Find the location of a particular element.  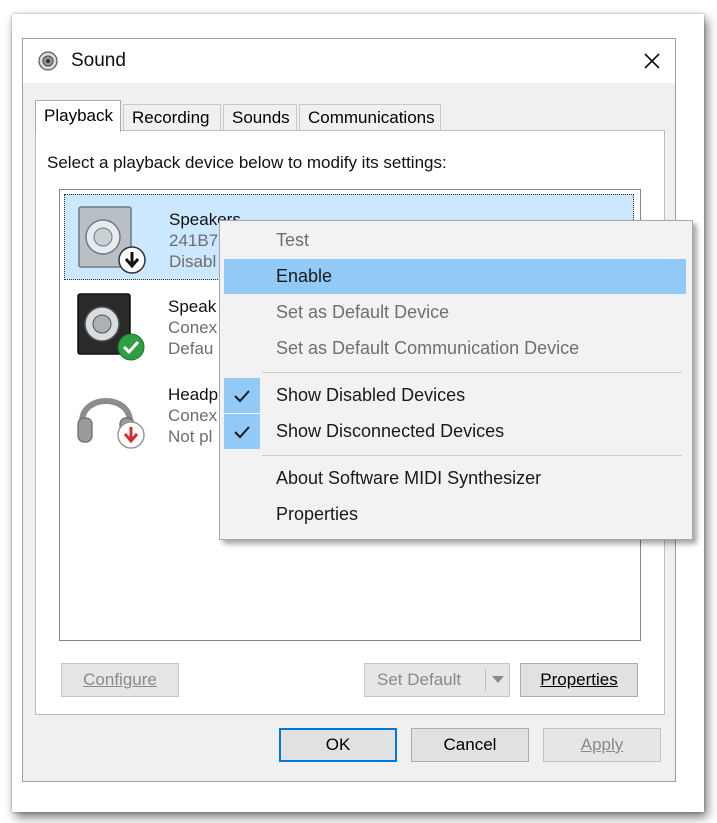

device-text: Speak Conex Defau is located at coordinates (192, 327).